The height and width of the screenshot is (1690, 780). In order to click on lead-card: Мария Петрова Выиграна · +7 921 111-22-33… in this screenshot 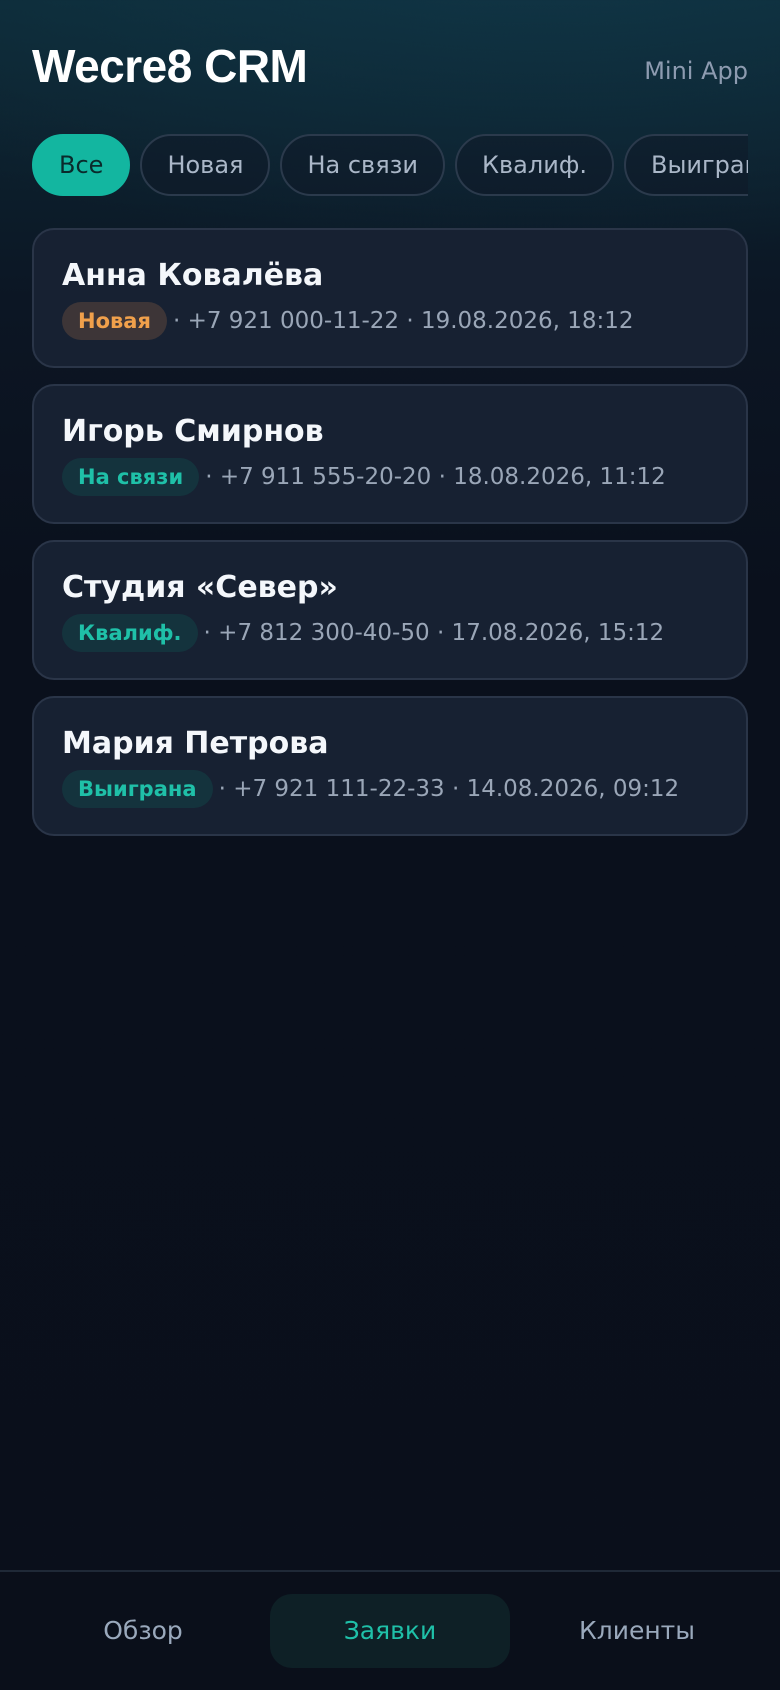, I will do `click(390, 766)`.